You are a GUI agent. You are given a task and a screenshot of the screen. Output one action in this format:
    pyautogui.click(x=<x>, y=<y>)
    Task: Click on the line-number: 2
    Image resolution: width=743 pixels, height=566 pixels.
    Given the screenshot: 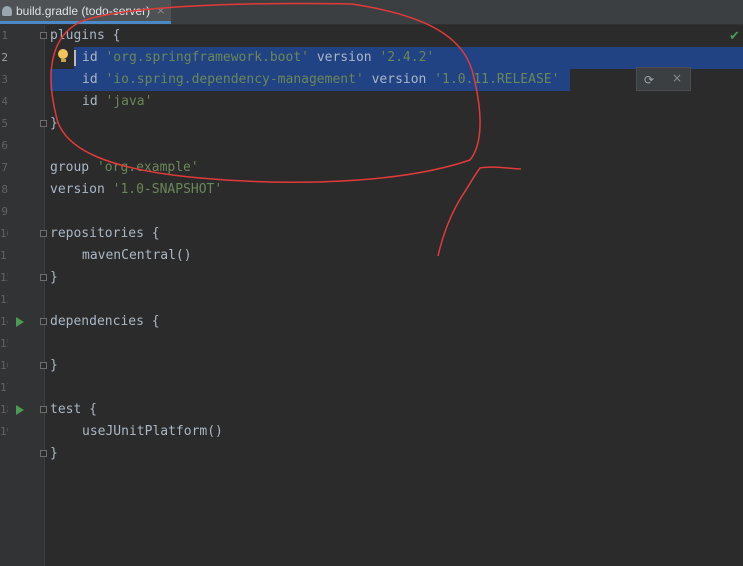 What is the action you would take?
    pyautogui.click(x=4, y=57)
    